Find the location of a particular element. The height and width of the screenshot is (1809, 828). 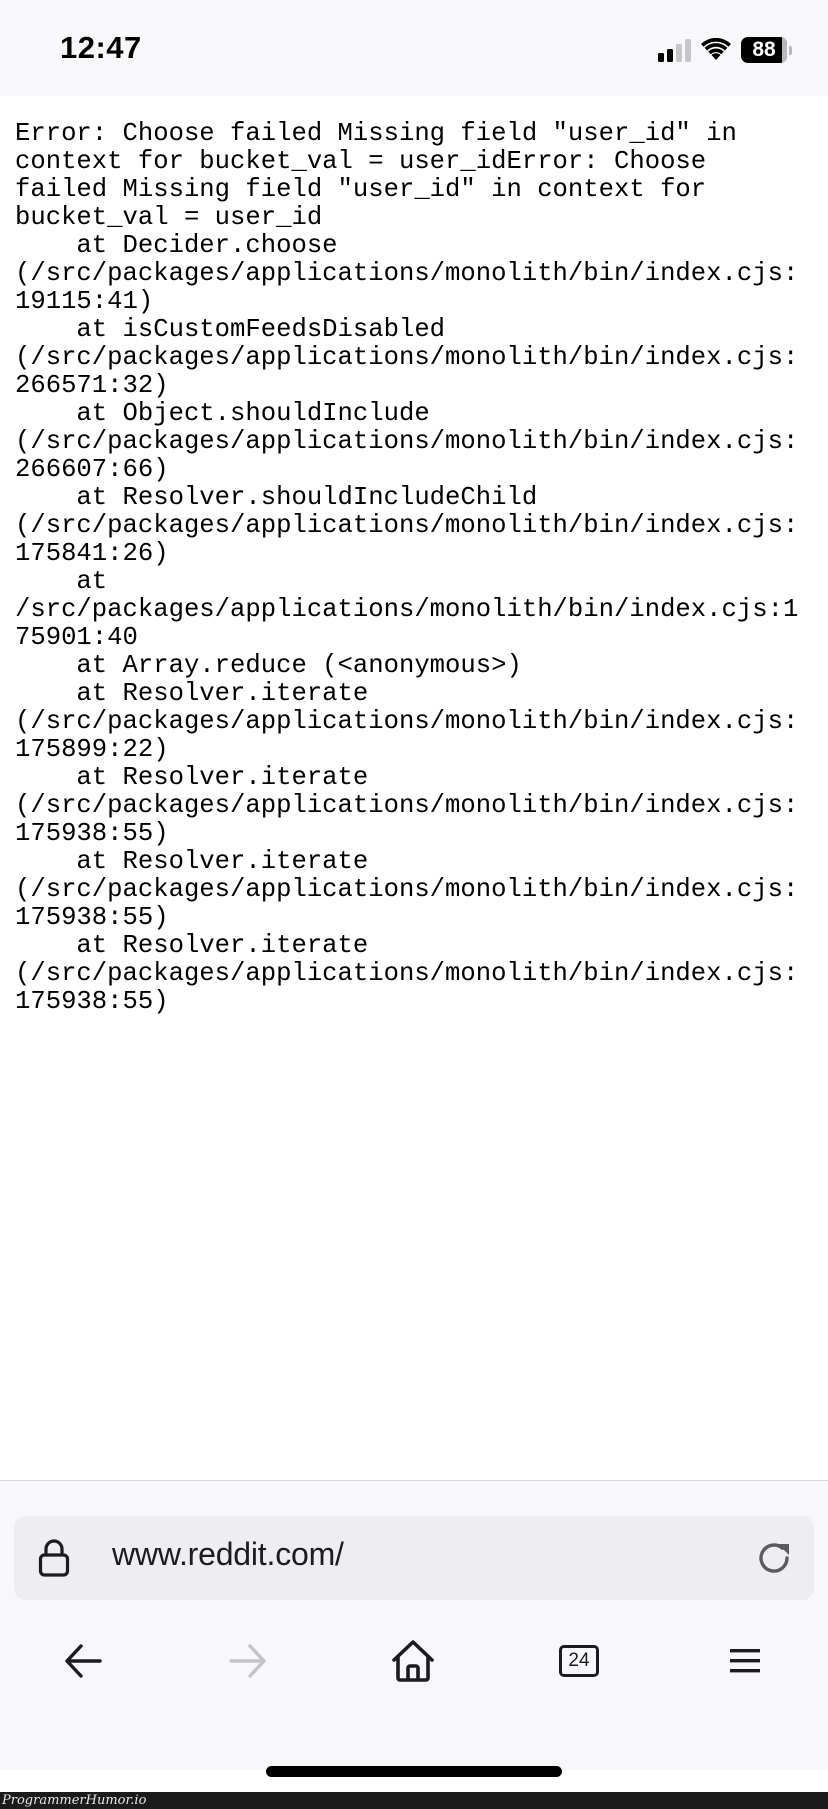

back-arrow-icon is located at coordinates (83, 1661).